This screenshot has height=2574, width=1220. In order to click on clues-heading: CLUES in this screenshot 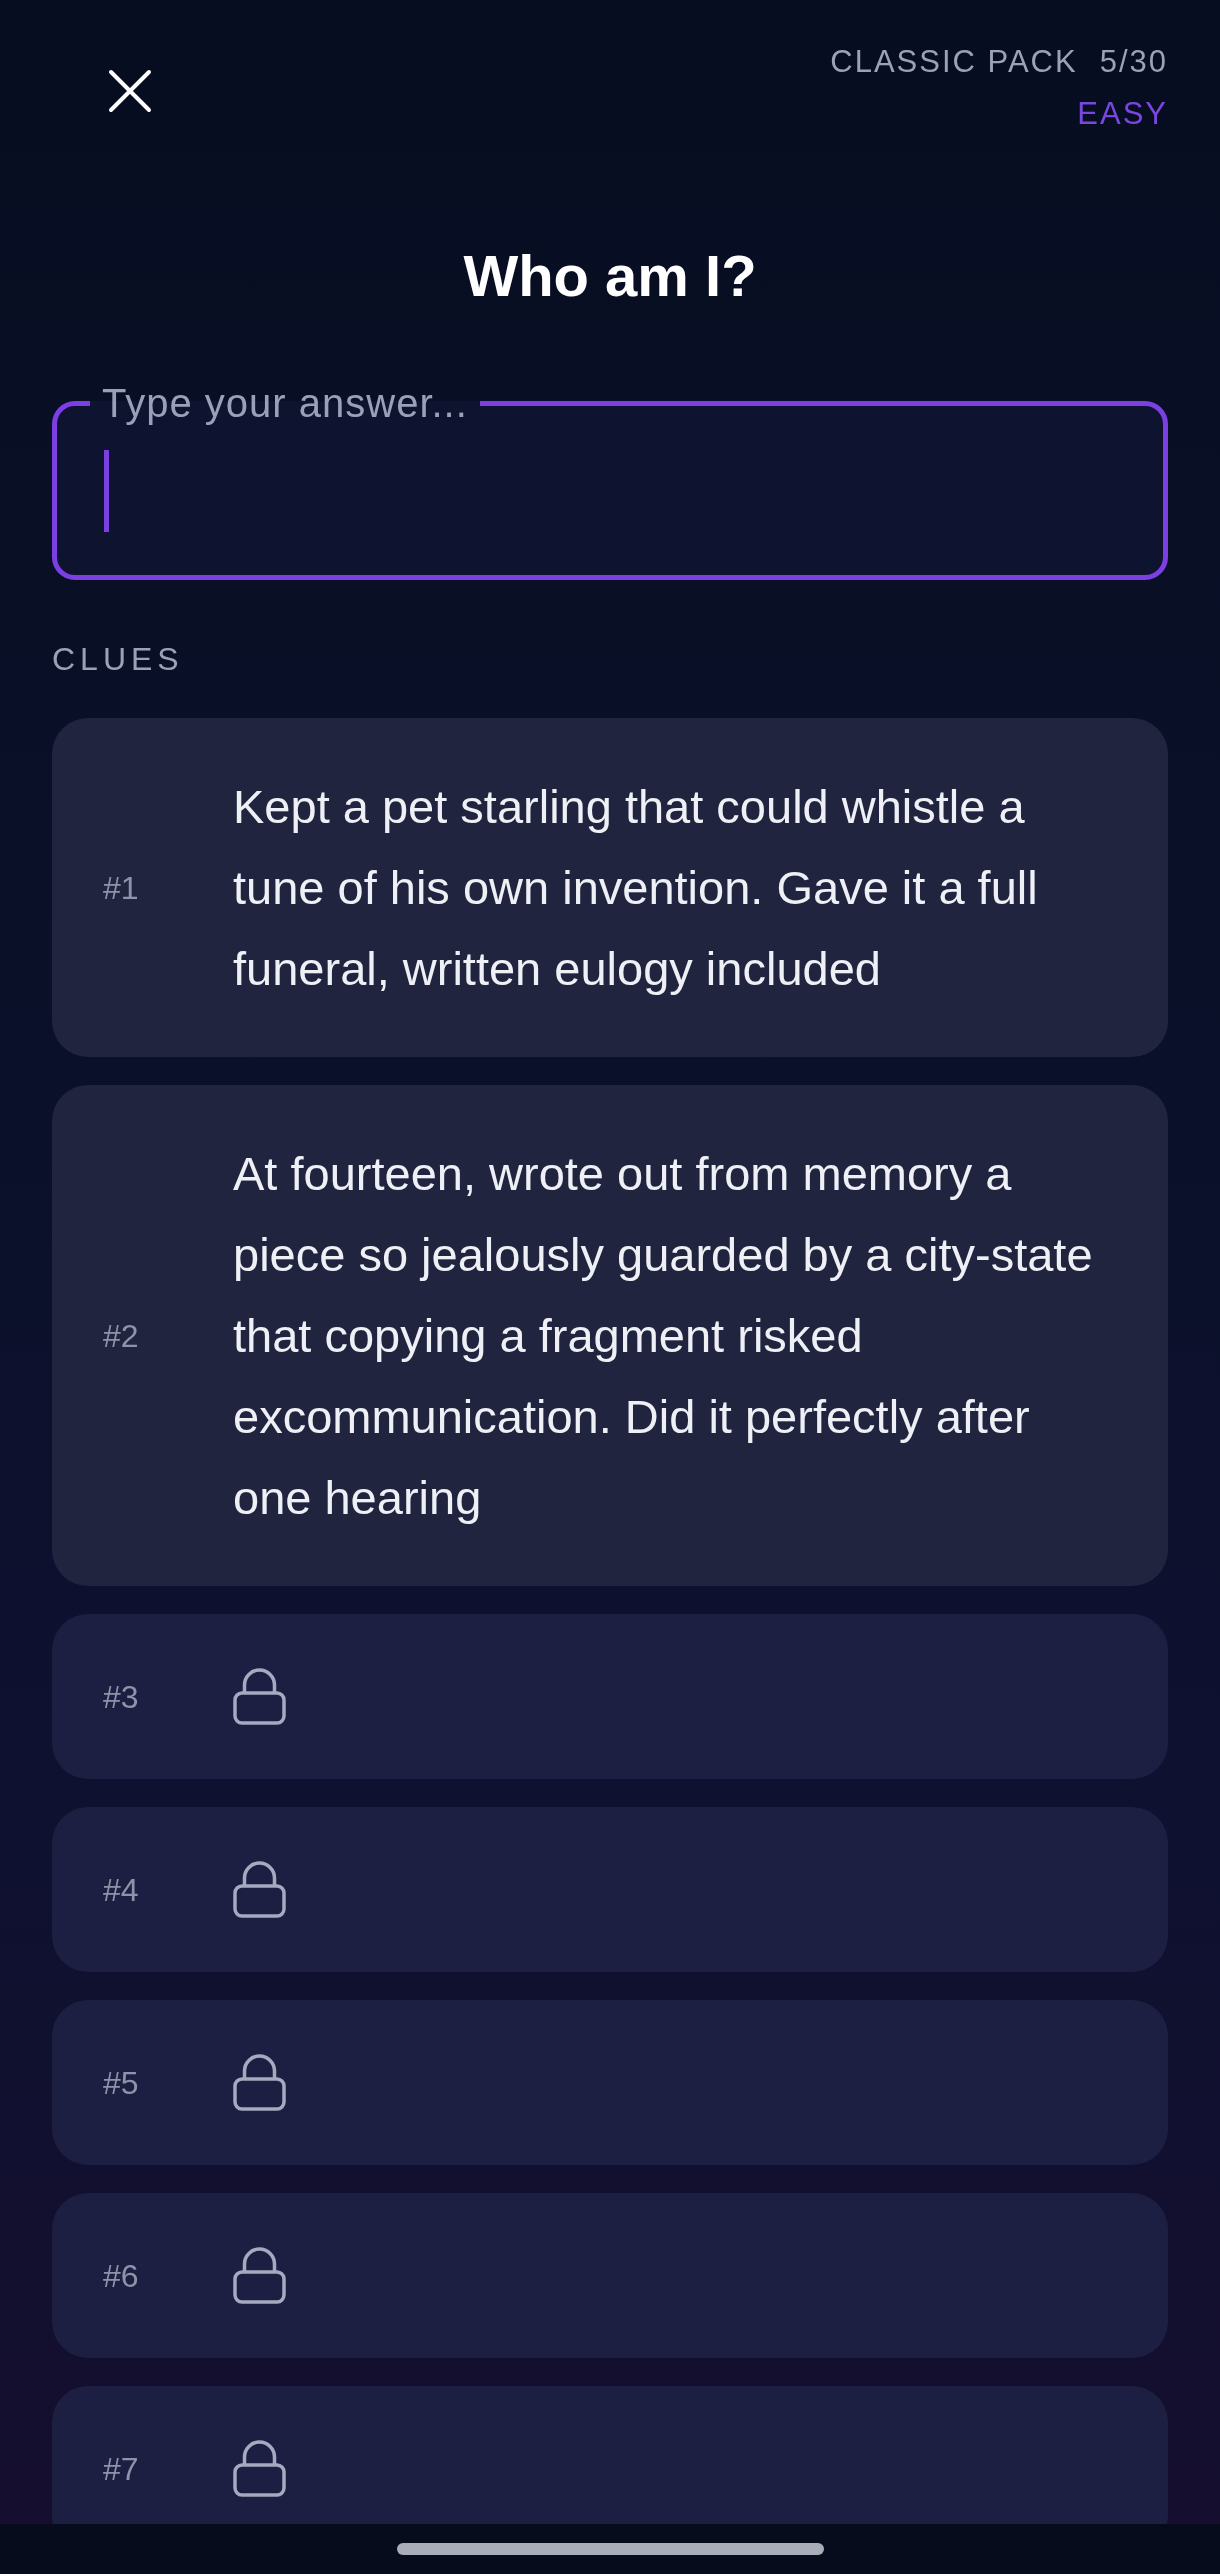, I will do `click(118, 659)`.